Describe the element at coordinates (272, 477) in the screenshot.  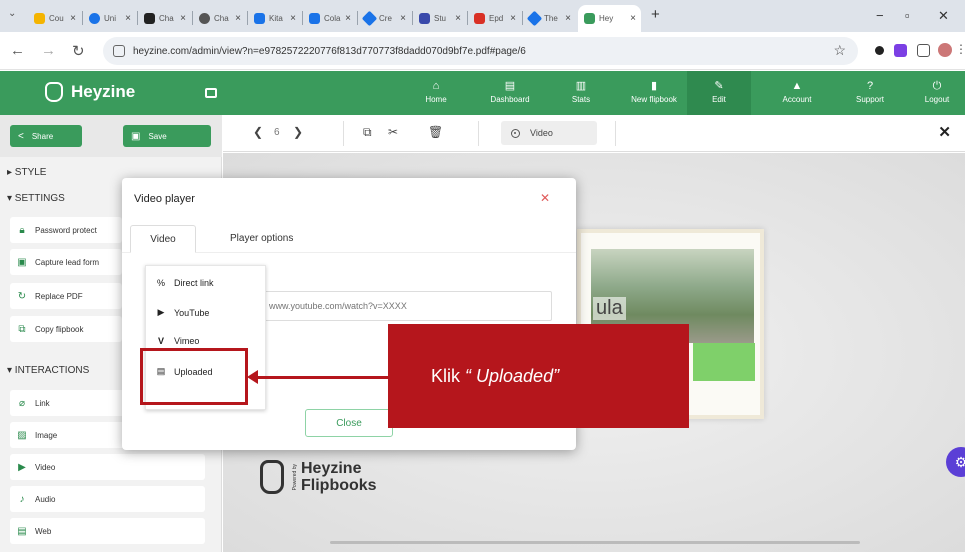
I see `heyzine-mark-icon` at that location.